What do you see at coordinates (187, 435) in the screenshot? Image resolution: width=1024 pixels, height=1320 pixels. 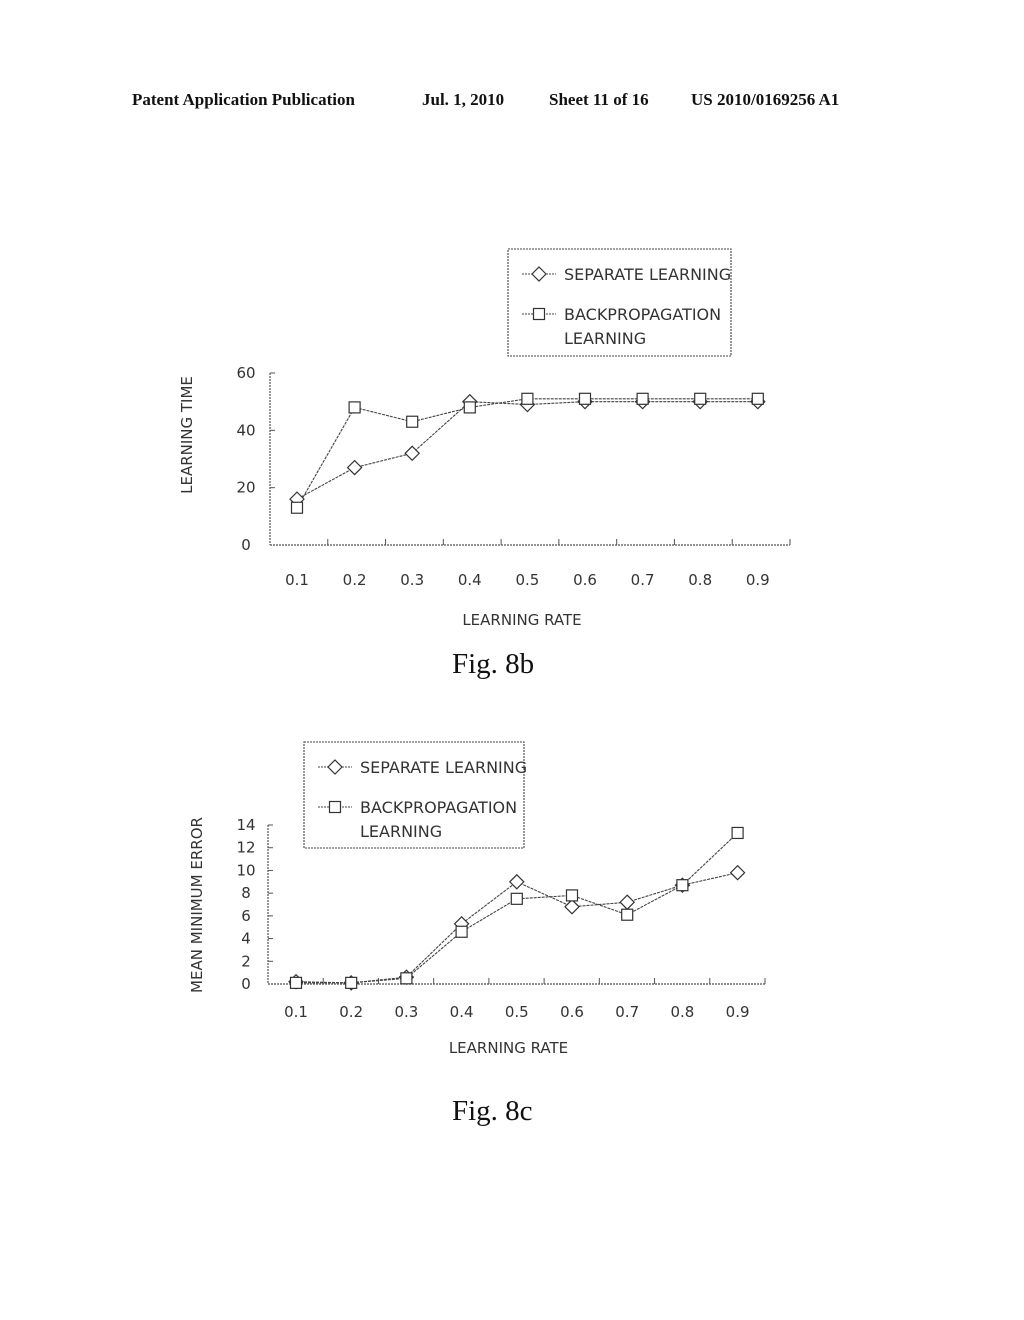 I see `y-axis-title: LEARNING TIME` at bounding box center [187, 435].